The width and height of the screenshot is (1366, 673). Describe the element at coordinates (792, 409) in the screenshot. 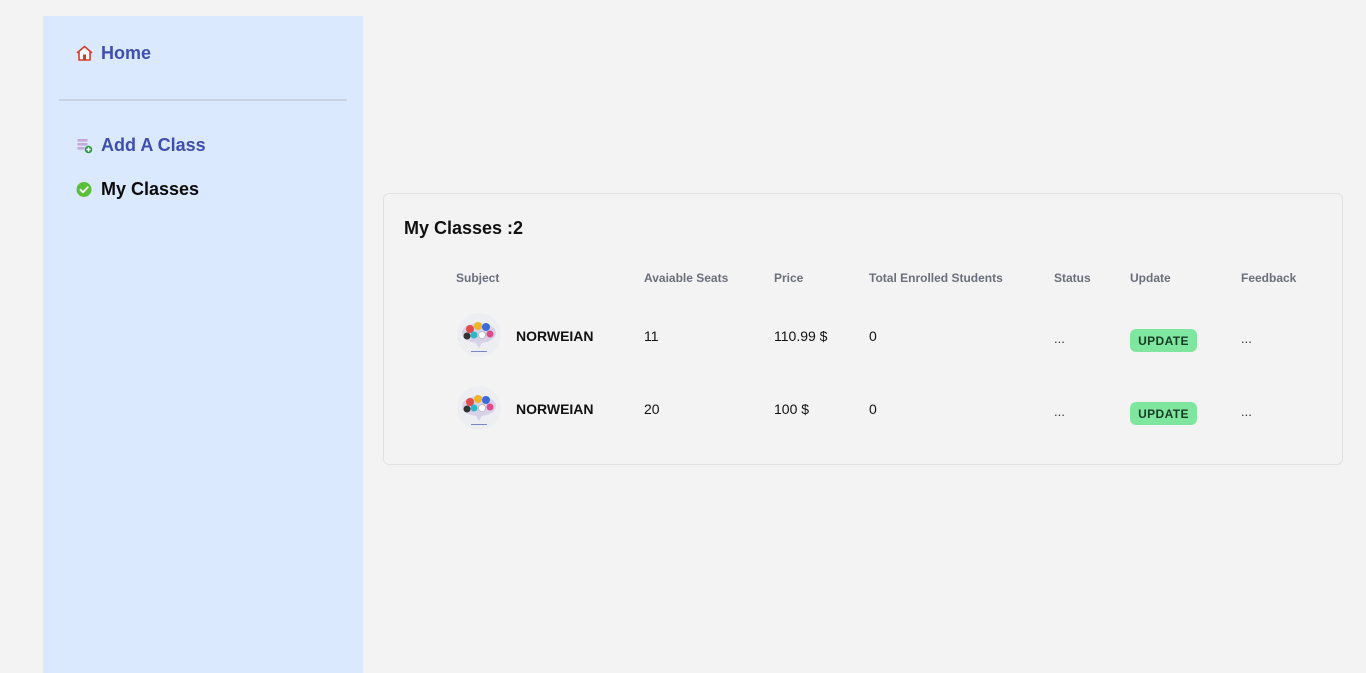

I see `price-value: 100 $` at that location.